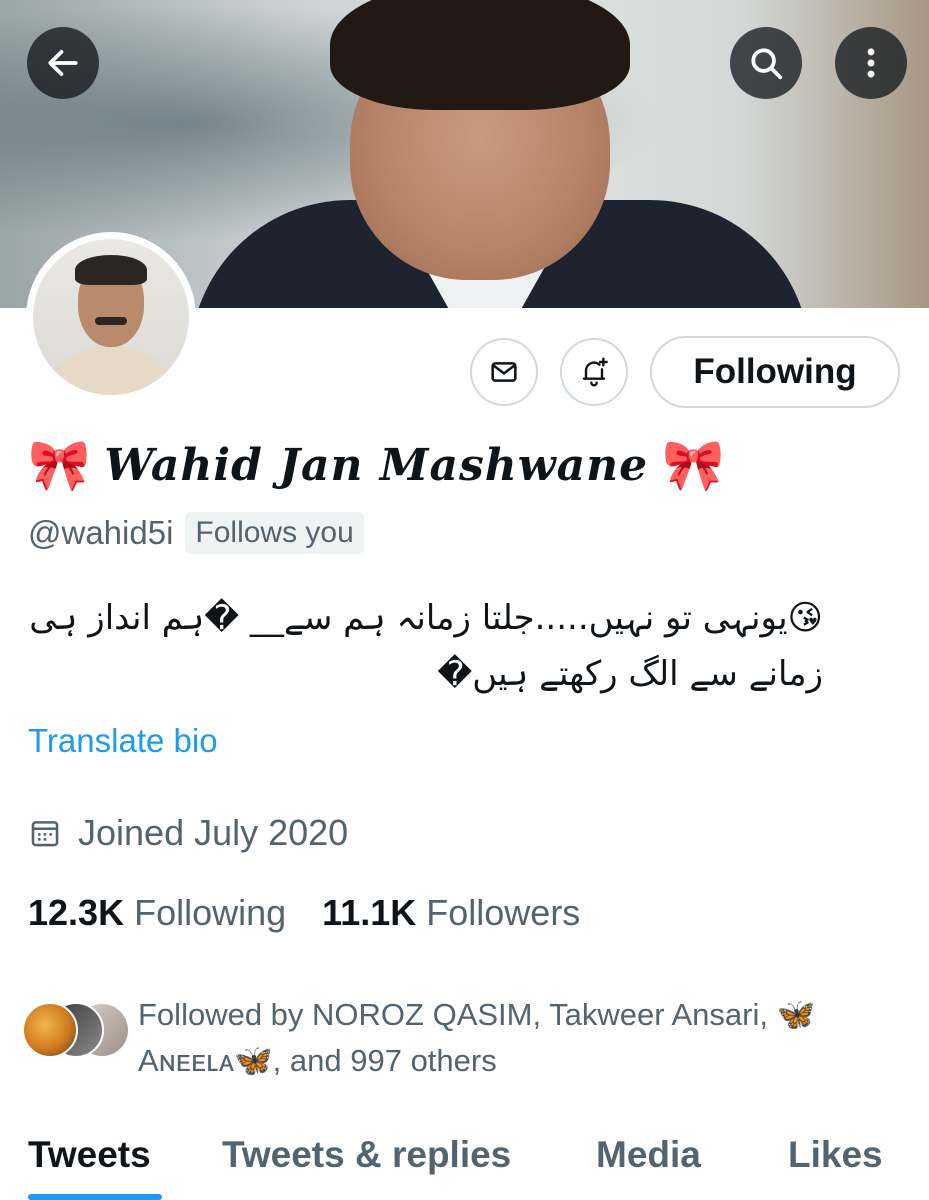  I want to click on follows-you-badge: Follows you, so click(274, 533).